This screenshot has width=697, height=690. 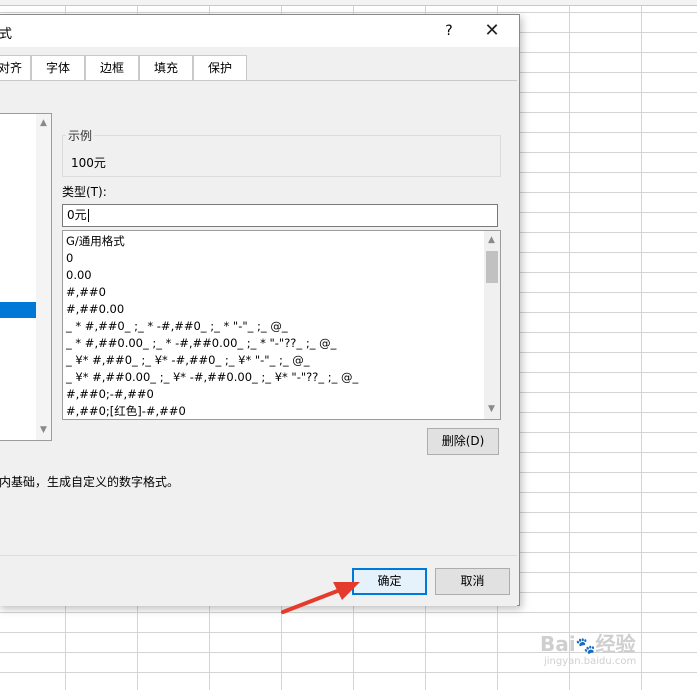 What do you see at coordinates (492, 31) in the screenshot?
I see `close-button: ✕` at bounding box center [492, 31].